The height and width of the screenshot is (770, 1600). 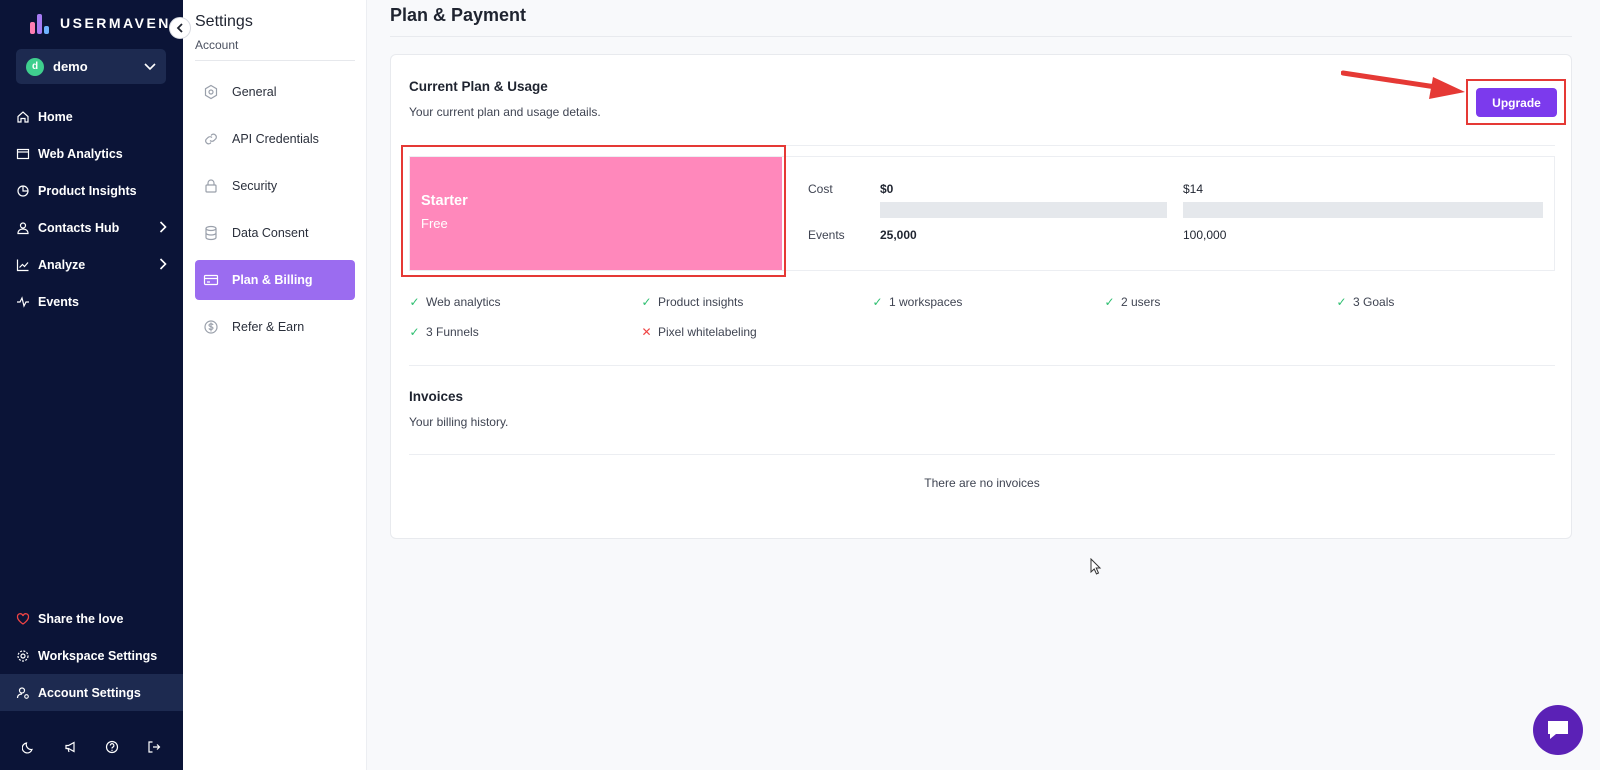 I want to click on sidebar-item-account-settings: Account Settings, so click(x=91, y=692).